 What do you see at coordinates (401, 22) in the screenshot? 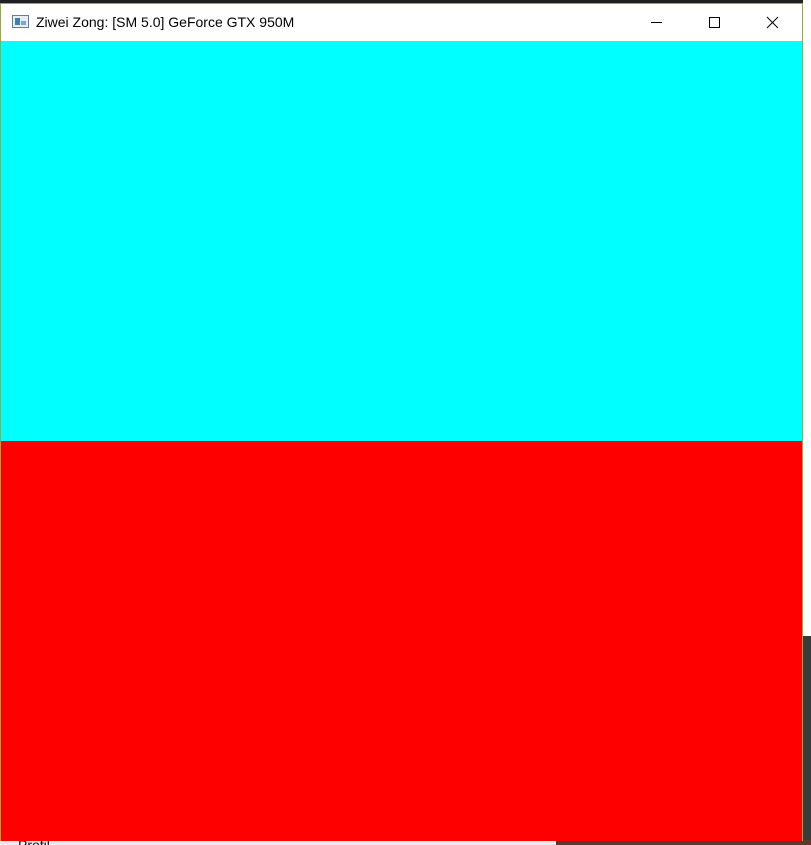
I see `title-bar: Ziwei Zong: [SM 5.0] GeForce GTX 950M` at bounding box center [401, 22].